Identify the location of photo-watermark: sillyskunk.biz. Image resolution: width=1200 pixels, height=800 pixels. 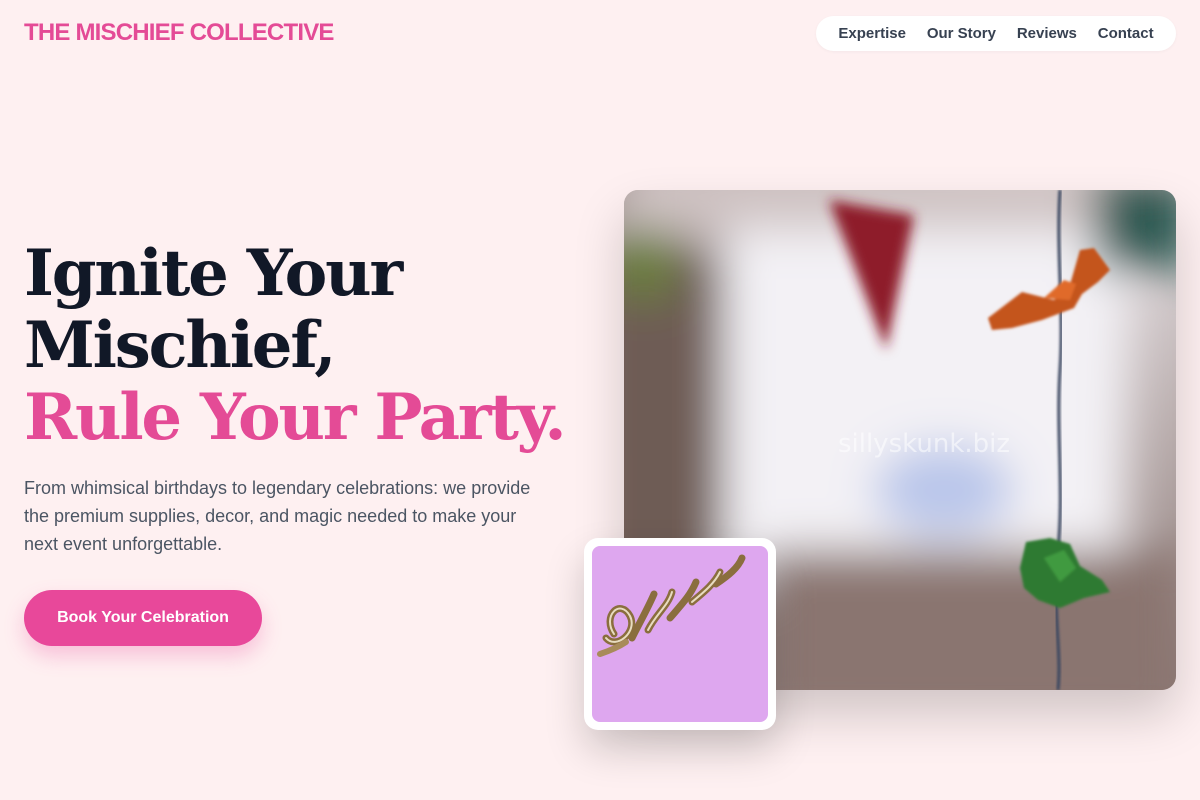
(924, 444).